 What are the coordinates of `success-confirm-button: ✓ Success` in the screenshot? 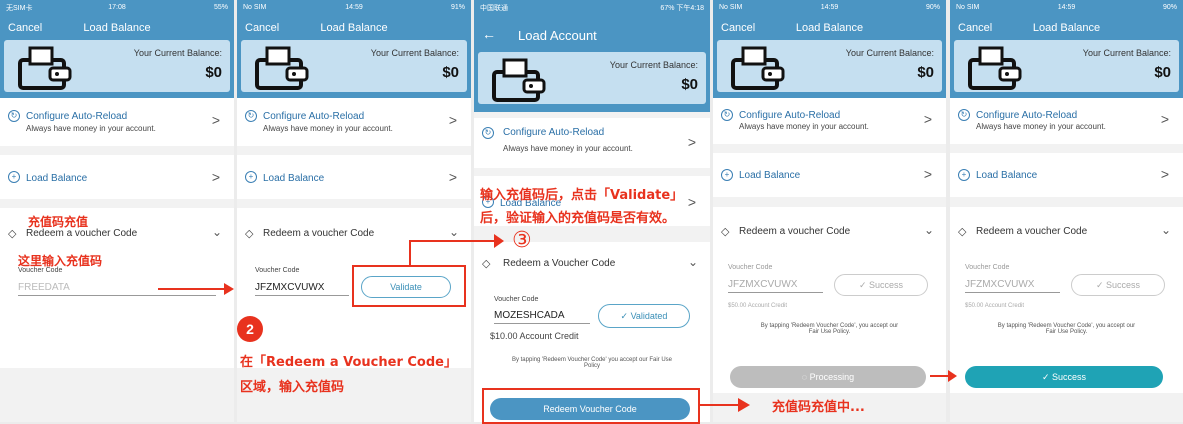 It's located at (1064, 377).